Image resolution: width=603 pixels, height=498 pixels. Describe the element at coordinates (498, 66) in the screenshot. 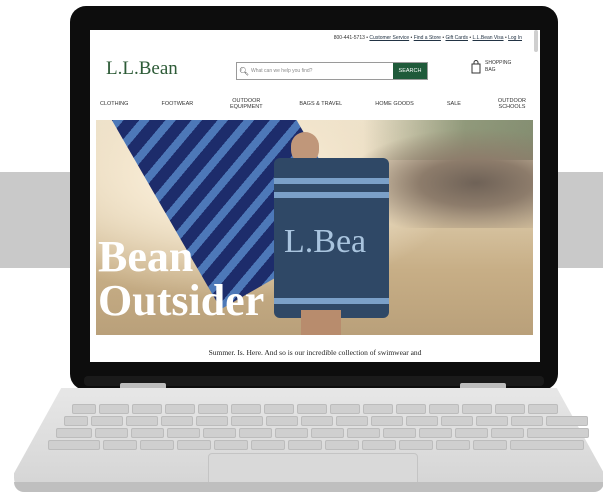

I see `shopping-bag-label: SHOPPING BAG` at that location.